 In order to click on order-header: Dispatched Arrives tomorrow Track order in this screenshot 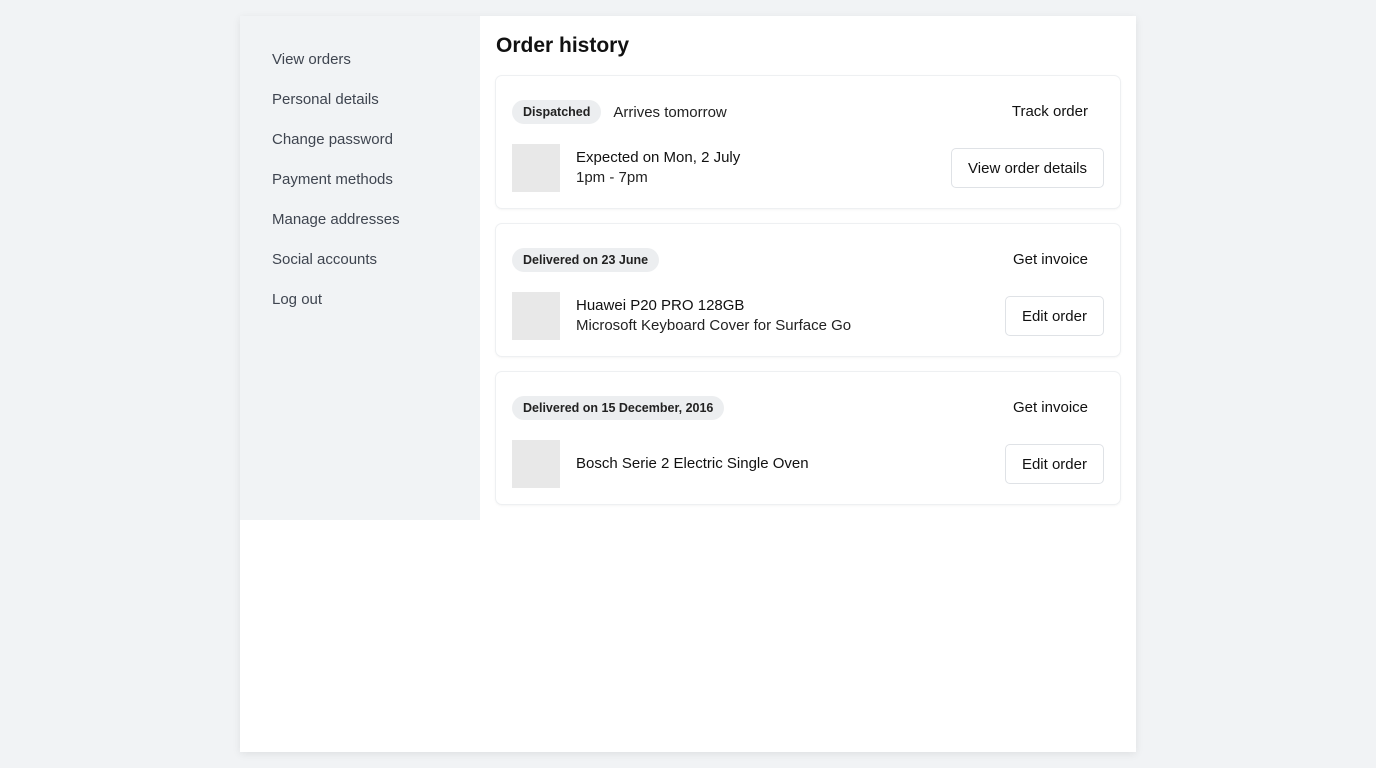, I will do `click(808, 112)`.